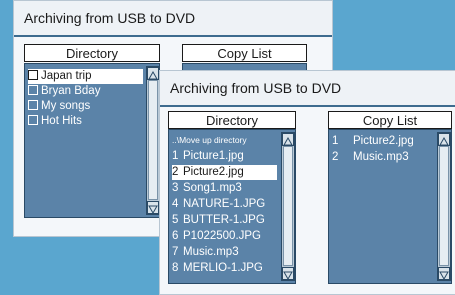  Describe the element at coordinates (224, 140) in the screenshot. I see `move-up-directory-item: ..\Move up directory` at that location.